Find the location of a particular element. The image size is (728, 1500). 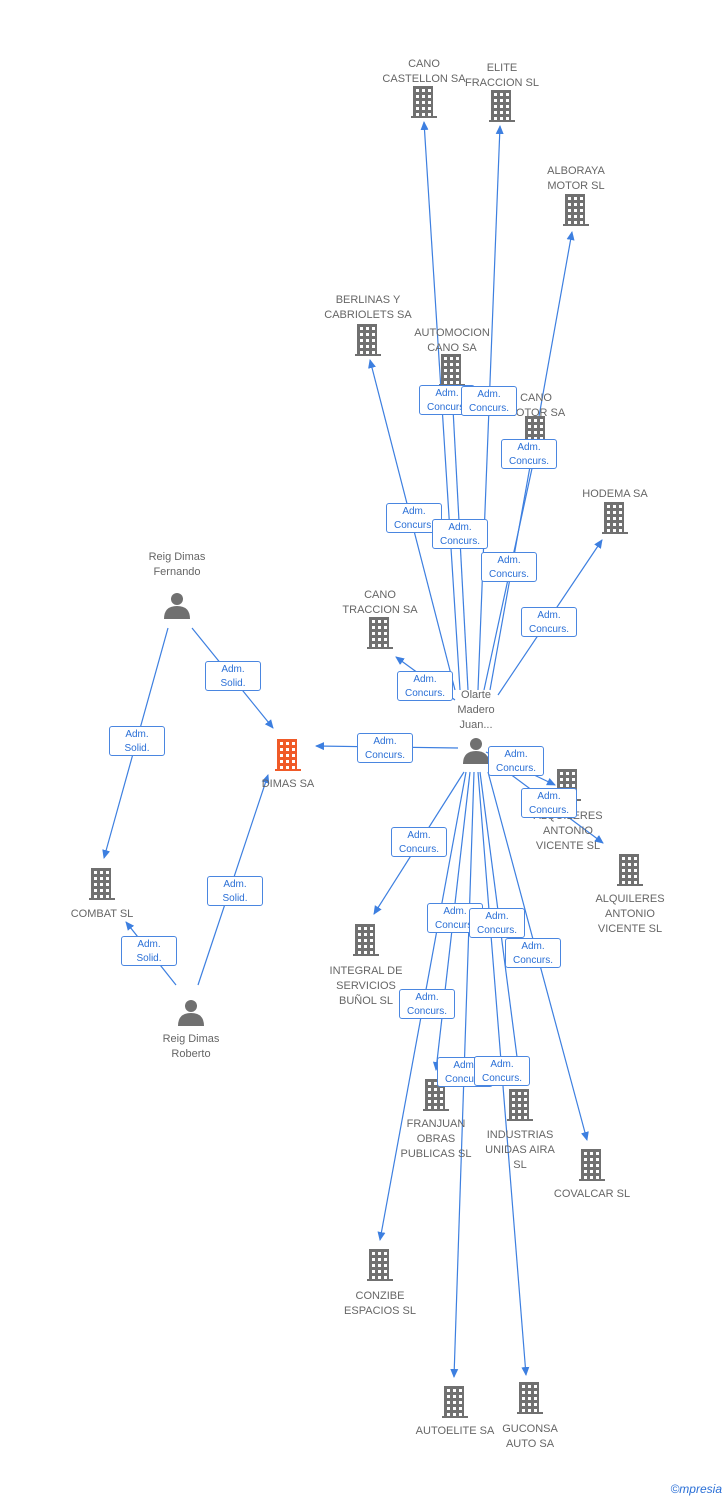

node-label-line: INTEGRAL DE is located at coordinates (366, 971).